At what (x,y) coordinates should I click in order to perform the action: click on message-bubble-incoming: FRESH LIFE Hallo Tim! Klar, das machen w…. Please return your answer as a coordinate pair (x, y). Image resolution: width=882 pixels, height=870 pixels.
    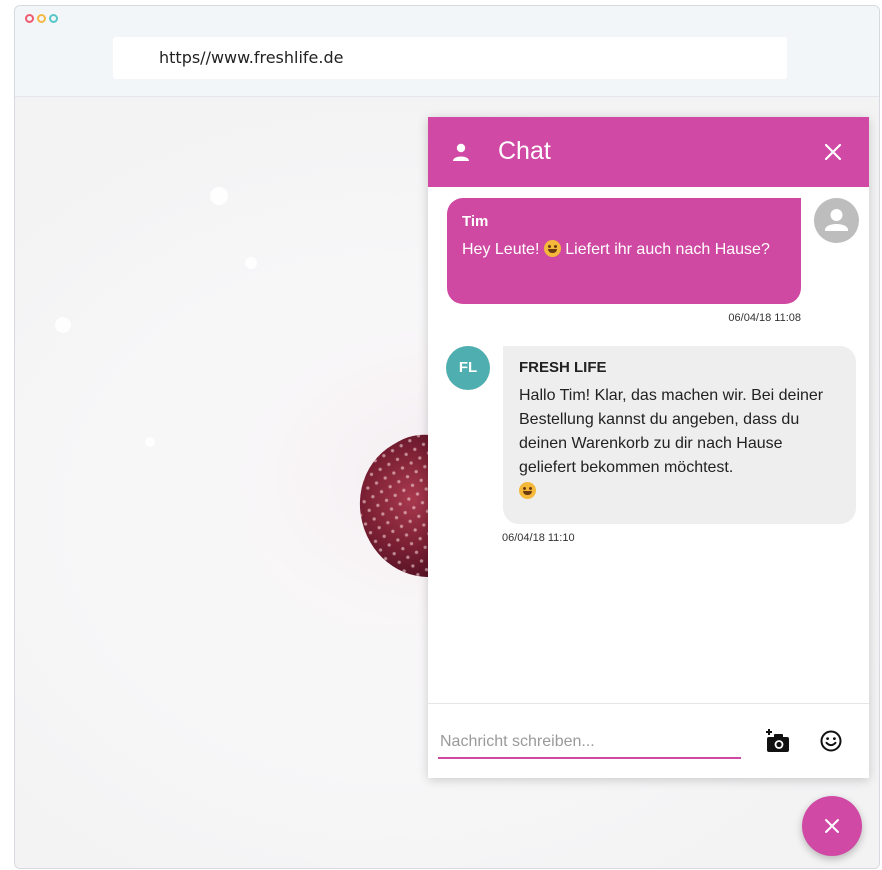
    Looking at the image, I should click on (679, 435).